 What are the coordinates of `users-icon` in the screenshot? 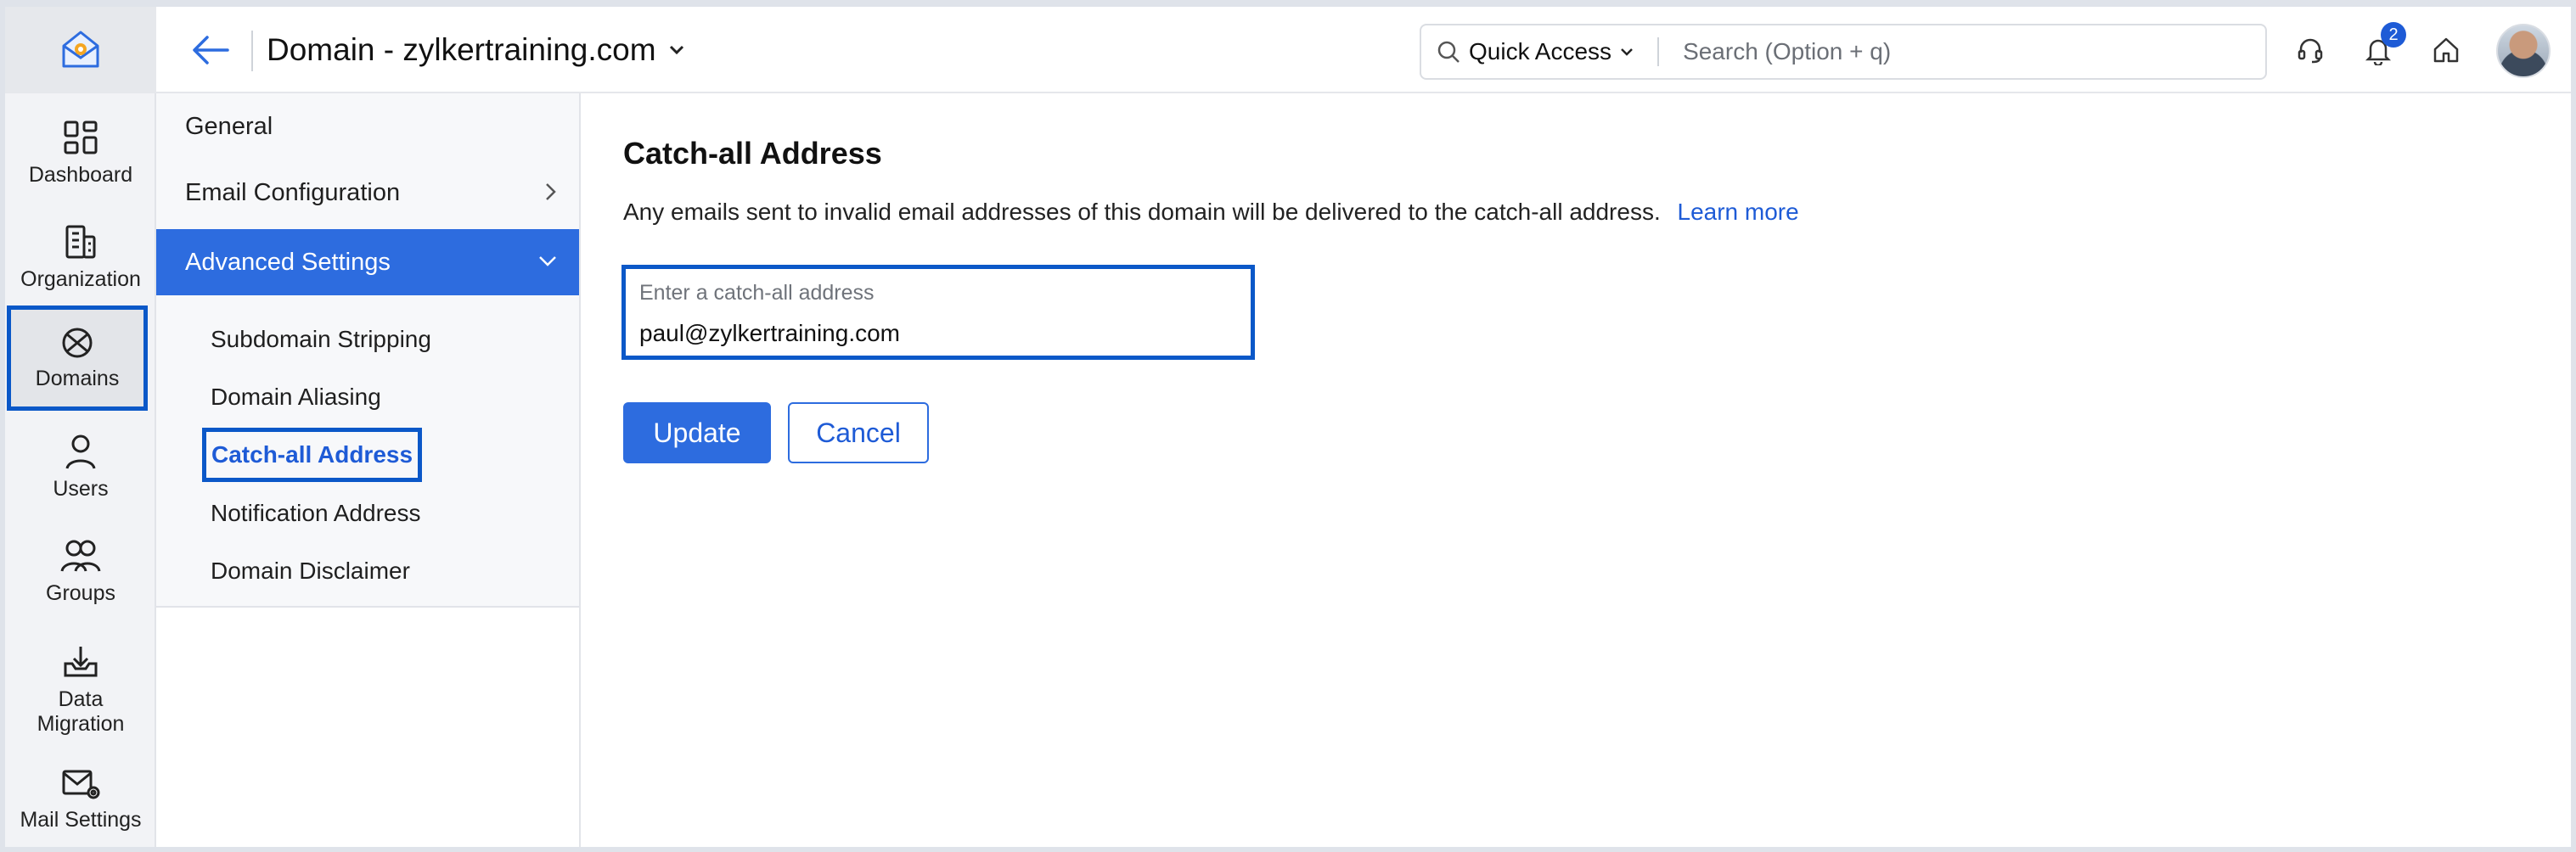 It's located at (80, 451).